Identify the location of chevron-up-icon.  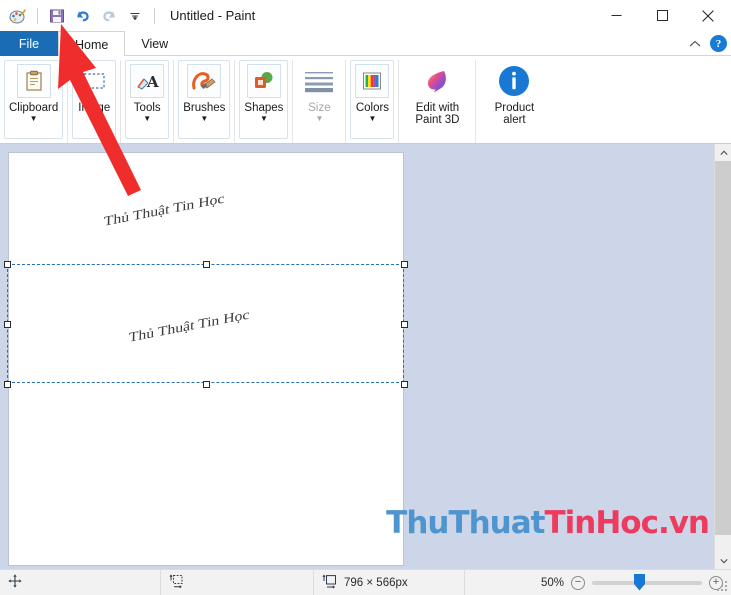
(695, 44).